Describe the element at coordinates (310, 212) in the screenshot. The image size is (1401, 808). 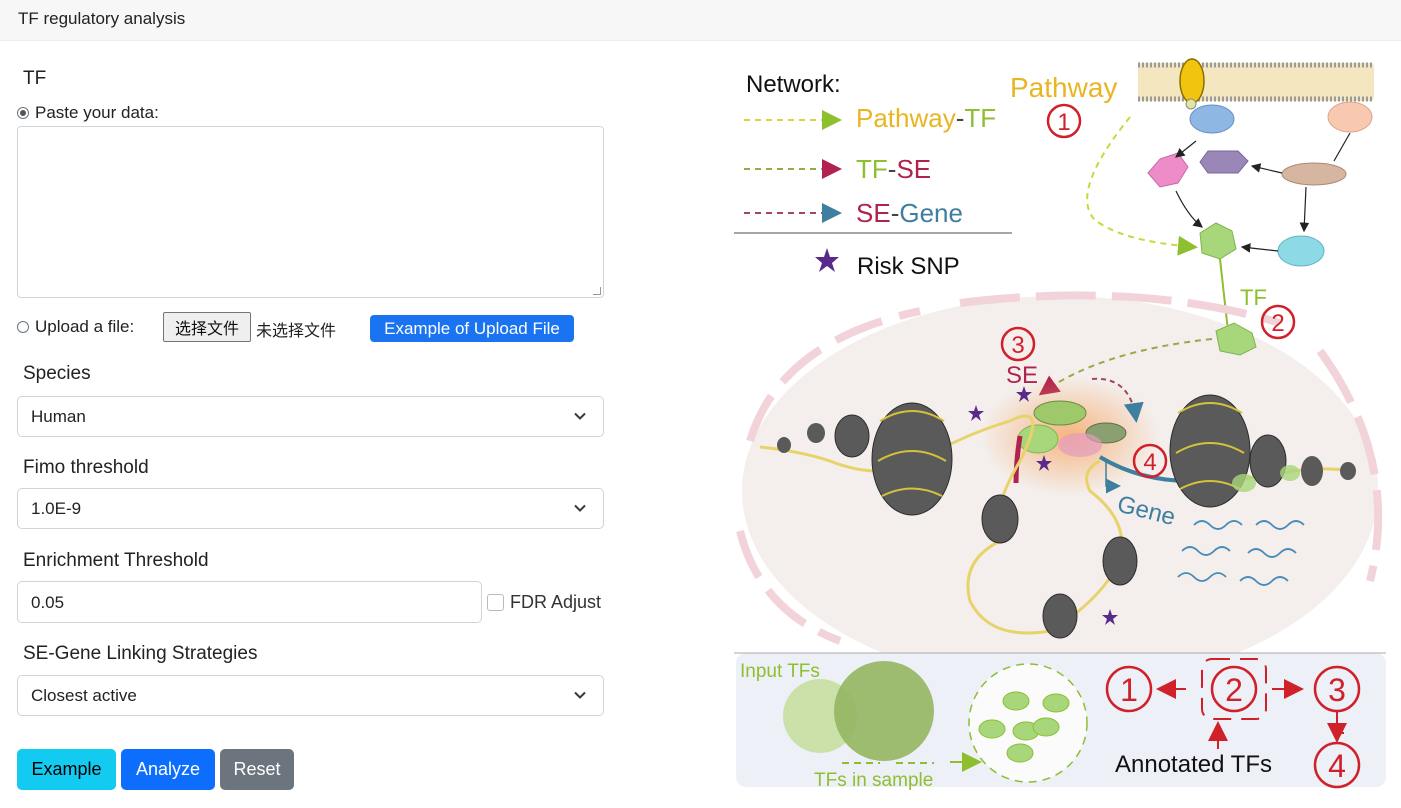
I see `paste-data-textarea` at that location.